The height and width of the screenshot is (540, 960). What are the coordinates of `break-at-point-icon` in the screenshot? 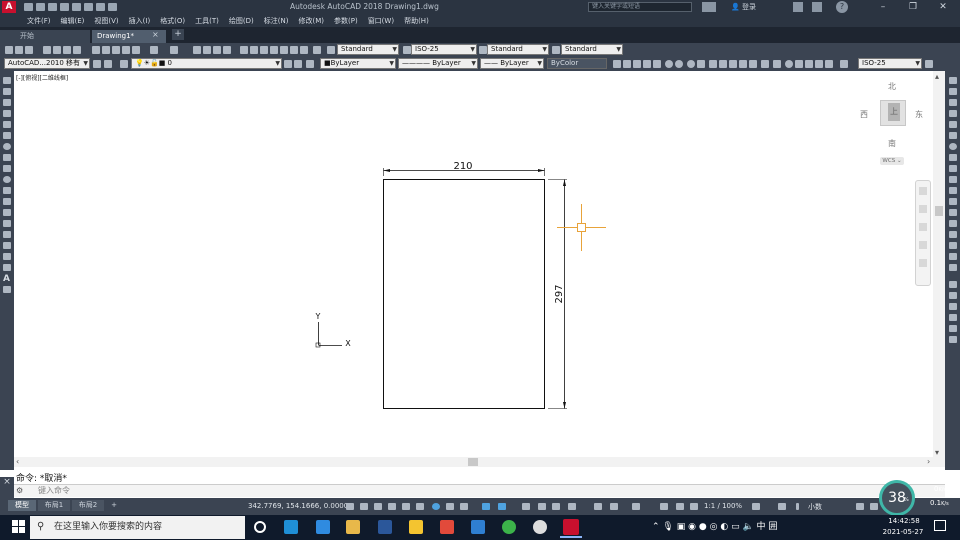 It's located at (953, 201).